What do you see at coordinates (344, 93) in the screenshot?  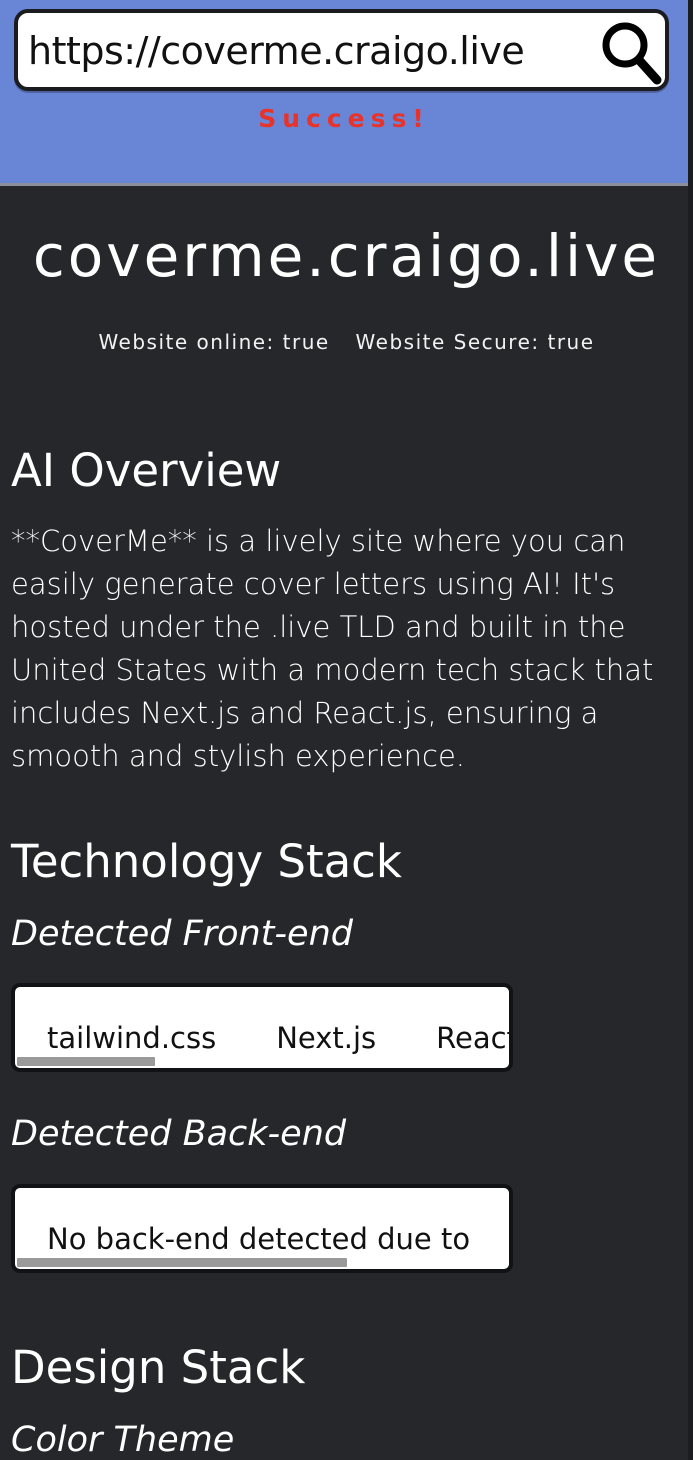 I see `header-bar: Success!` at bounding box center [344, 93].